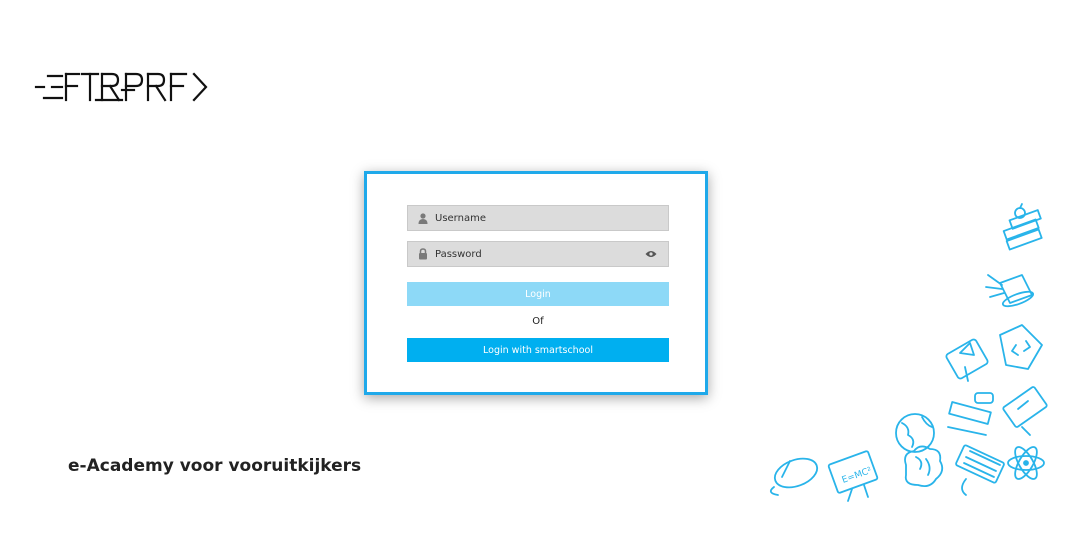 The height and width of the screenshot is (533, 1073). I want to click on lock-icon, so click(423, 254).